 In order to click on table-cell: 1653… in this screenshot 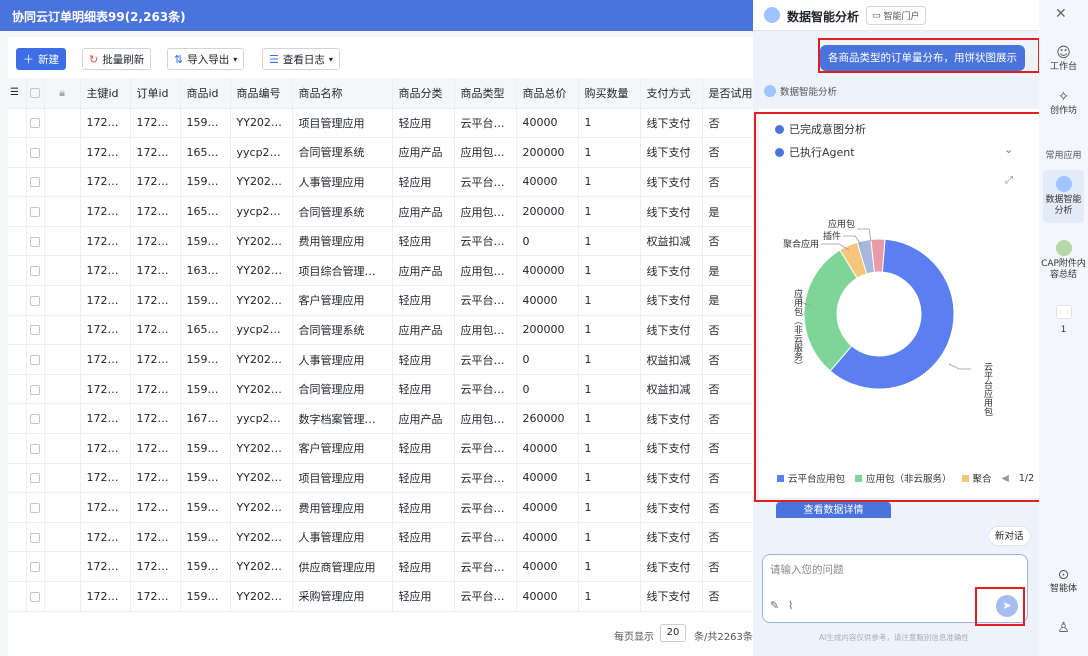, I will do `click(205, 330)`.